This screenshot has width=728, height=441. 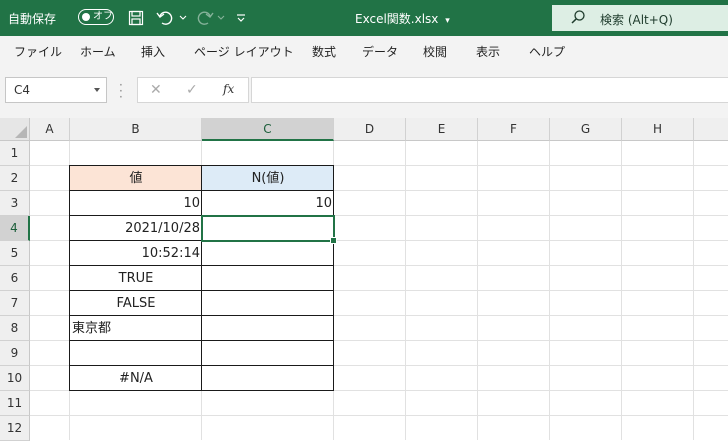 I want to click on search-icon, so click(x=578, y=19).